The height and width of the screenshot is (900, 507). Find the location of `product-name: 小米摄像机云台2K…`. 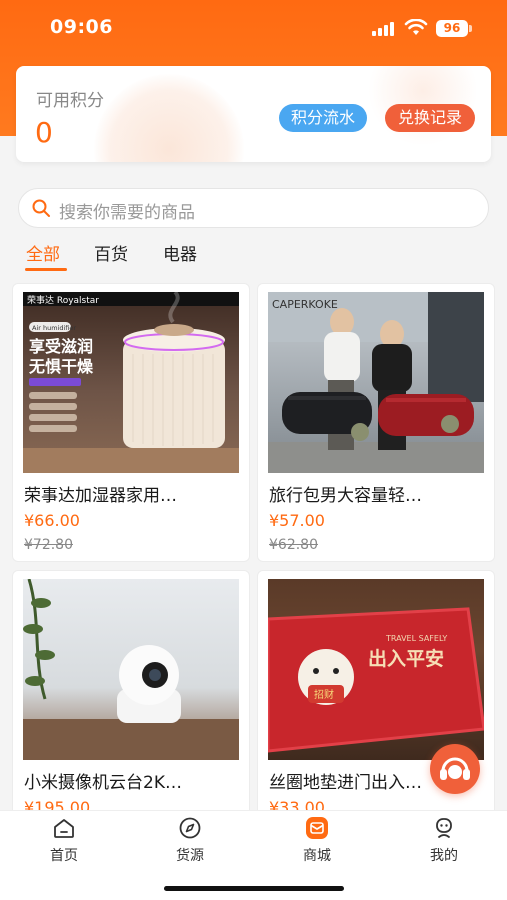

product-name: 小米摄像机云台2K… is located at coordinates (103, 783).